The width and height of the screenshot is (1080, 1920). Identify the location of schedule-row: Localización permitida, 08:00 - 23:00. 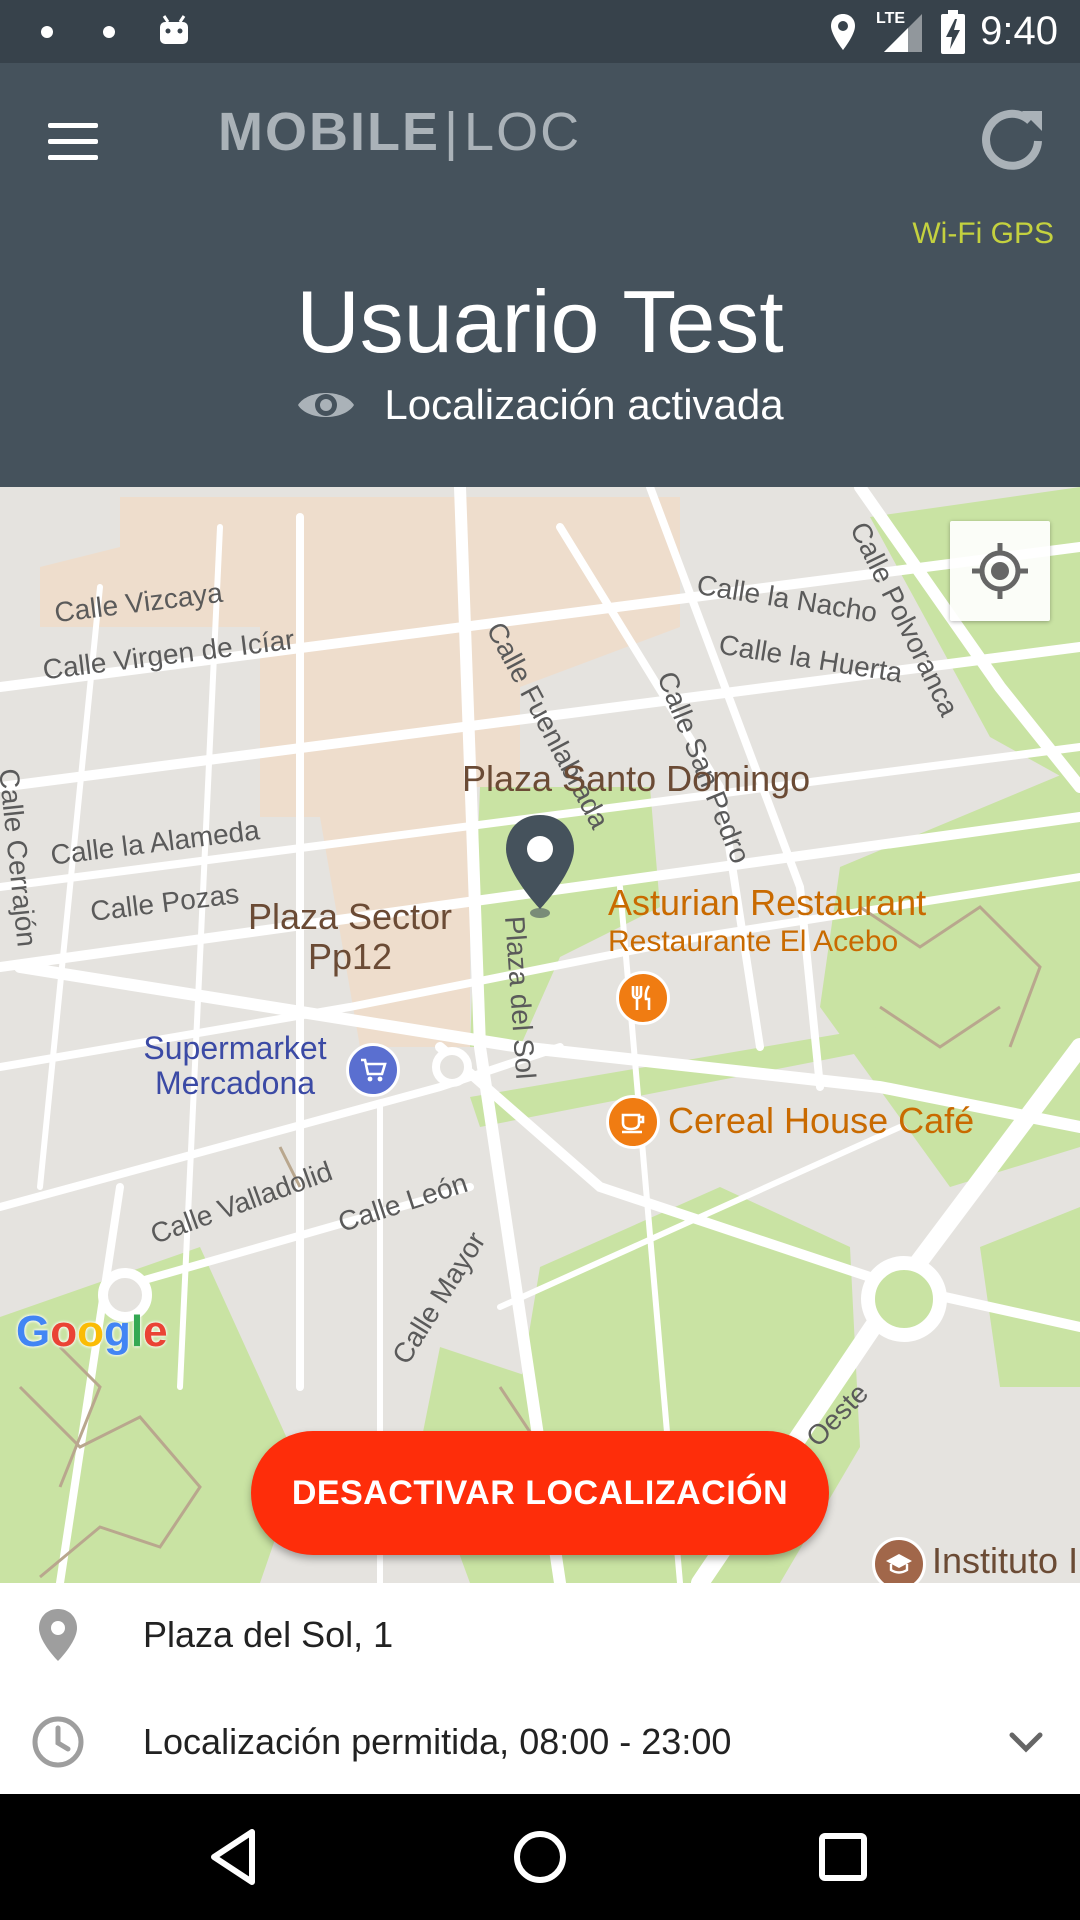
(540, 1742).